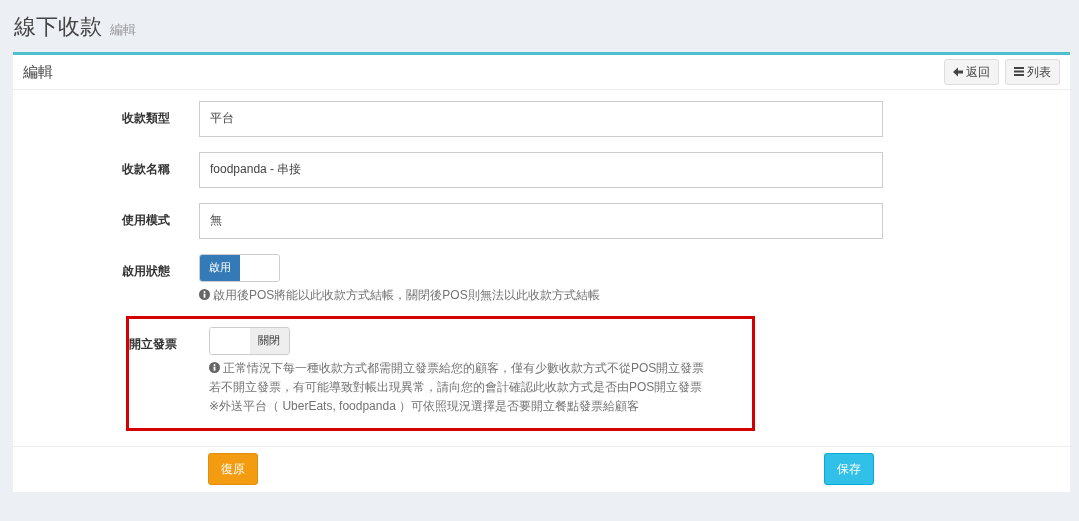  What do you see at coordinates (1032, 71) in the screenshot?
I see `list-button: 列表` at bounding box center [1032, 71].